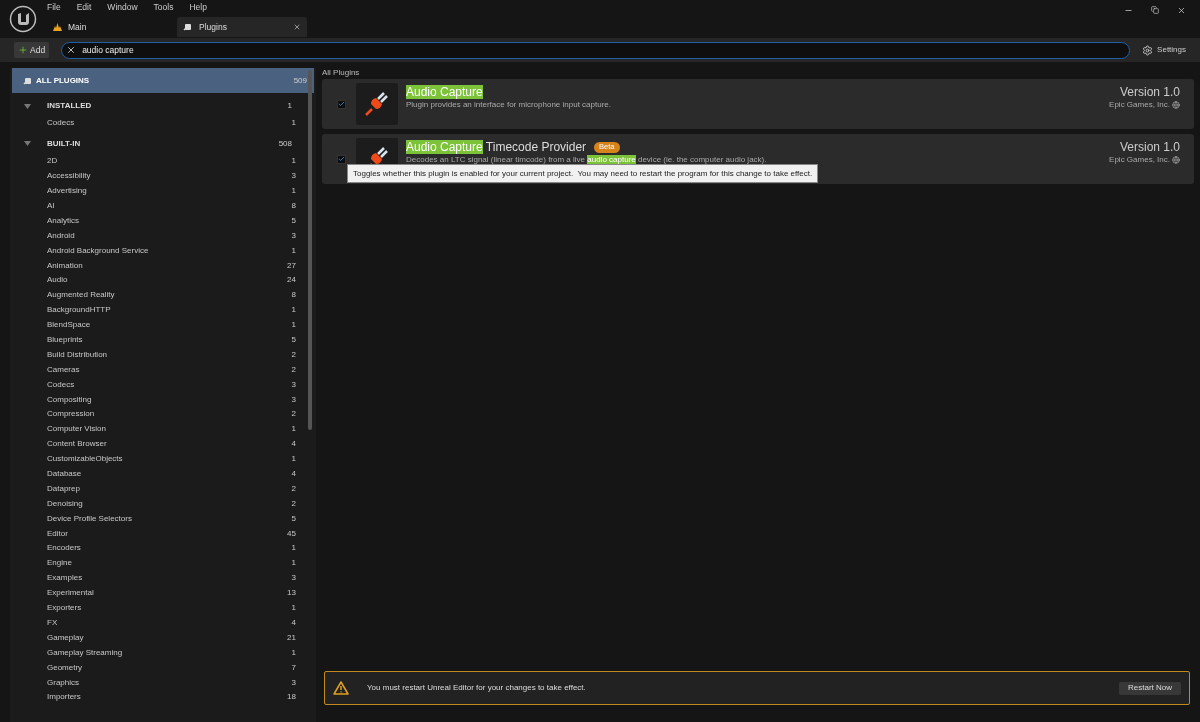  I want to click on search-input: audio capture, so click(604, 50).